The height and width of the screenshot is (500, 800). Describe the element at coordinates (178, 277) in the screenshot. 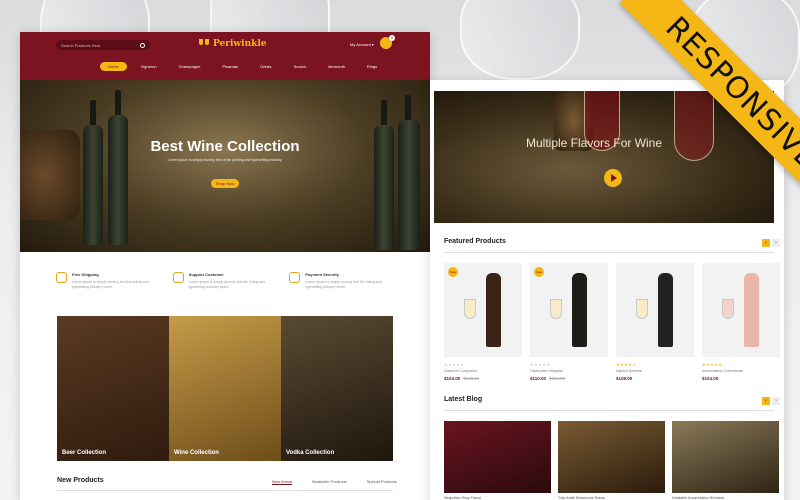

I see `support-icon` at that location.